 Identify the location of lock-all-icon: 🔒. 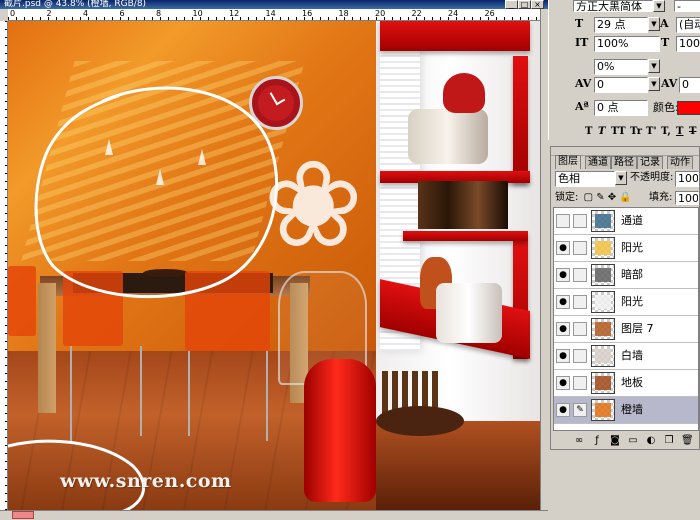
(625, 197).